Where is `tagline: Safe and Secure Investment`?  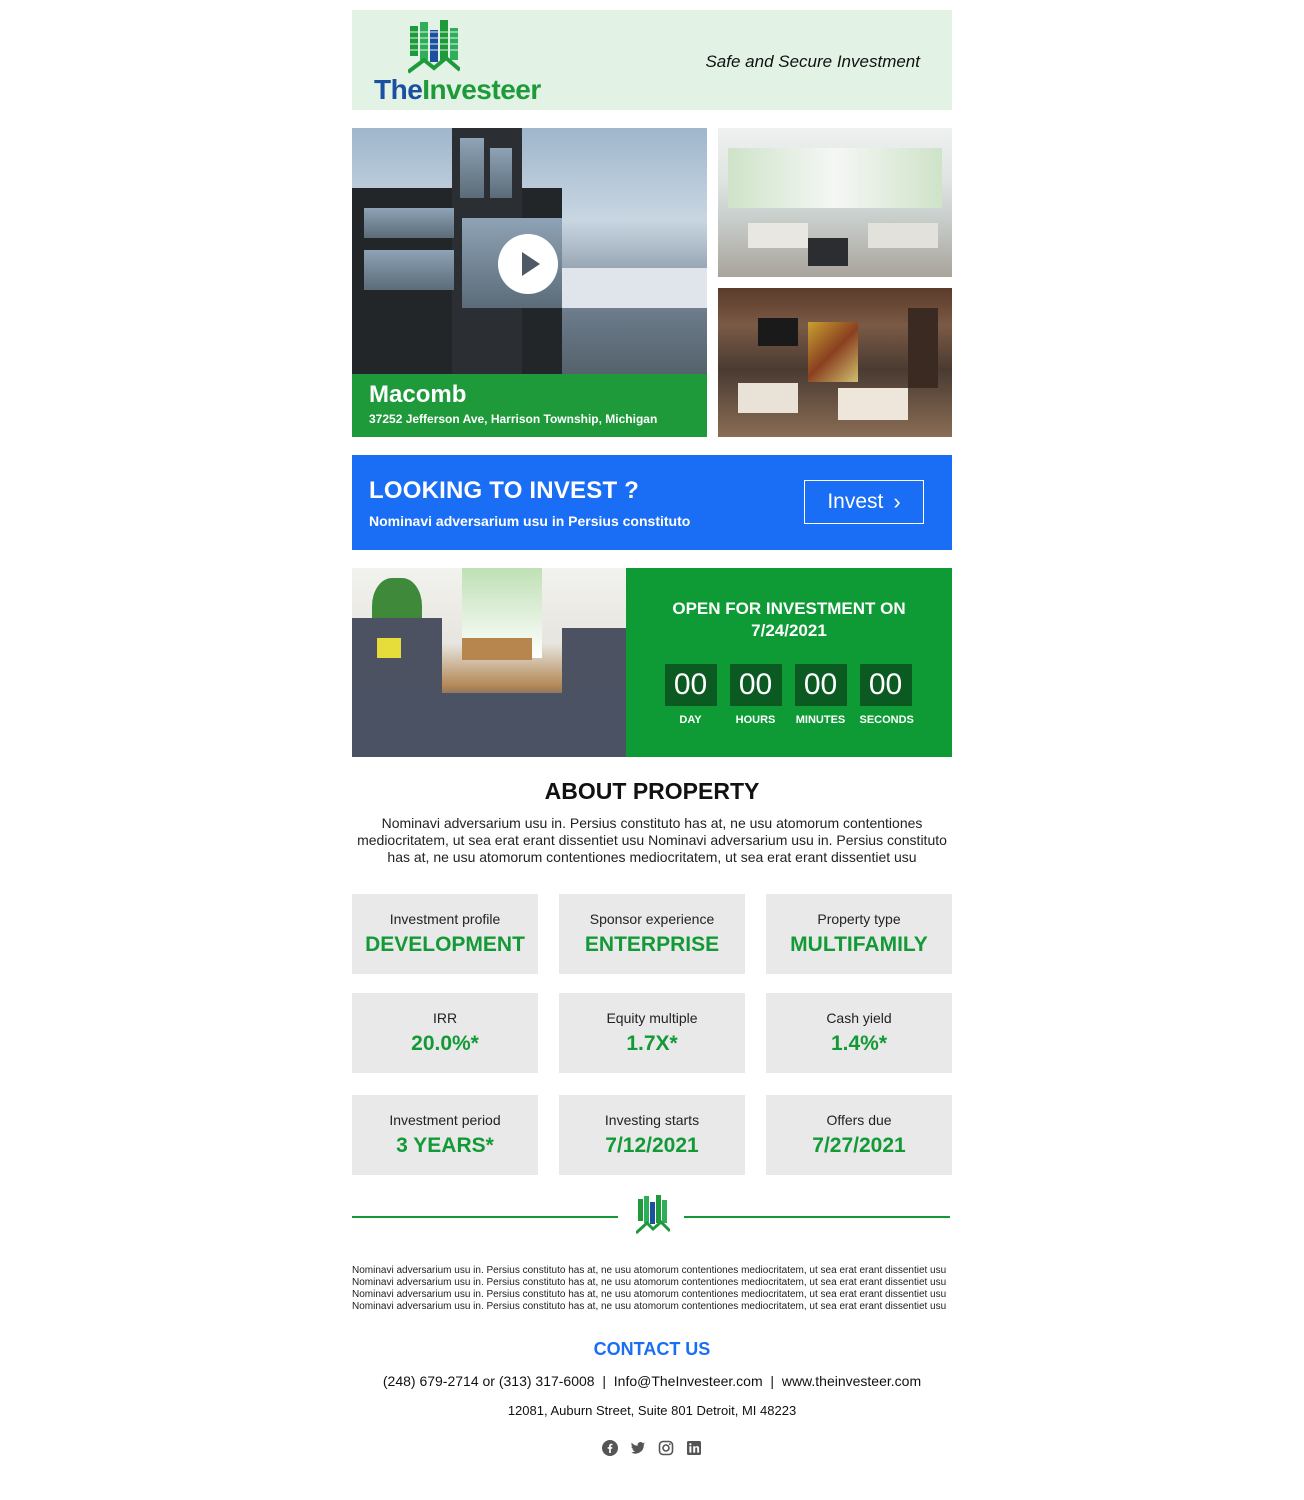 tagline: Safe and Secure Investment is located at coordinates (812, 61).